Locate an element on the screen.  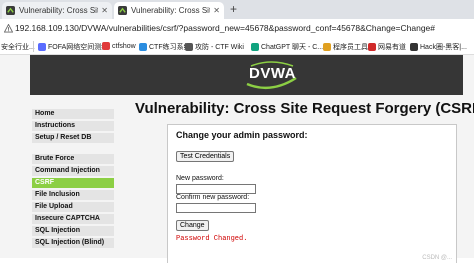
not-secure-icon is located at coordinates (8, 28).